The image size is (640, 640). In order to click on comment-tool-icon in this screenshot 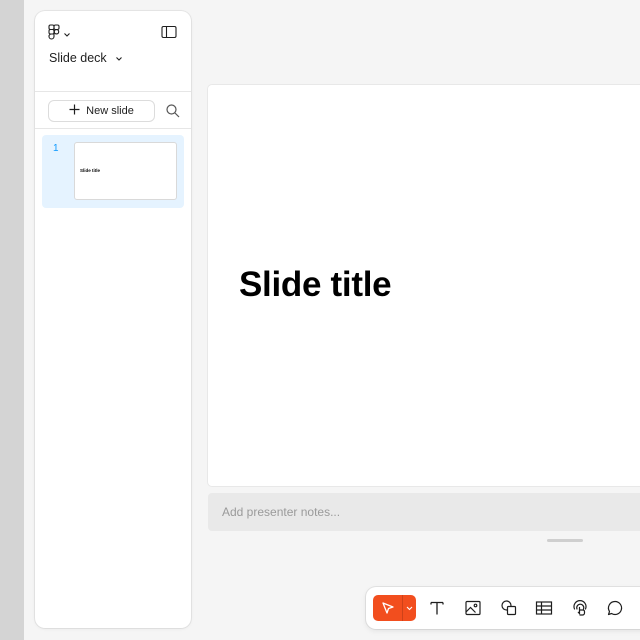, I will do `click(615, 608)`.